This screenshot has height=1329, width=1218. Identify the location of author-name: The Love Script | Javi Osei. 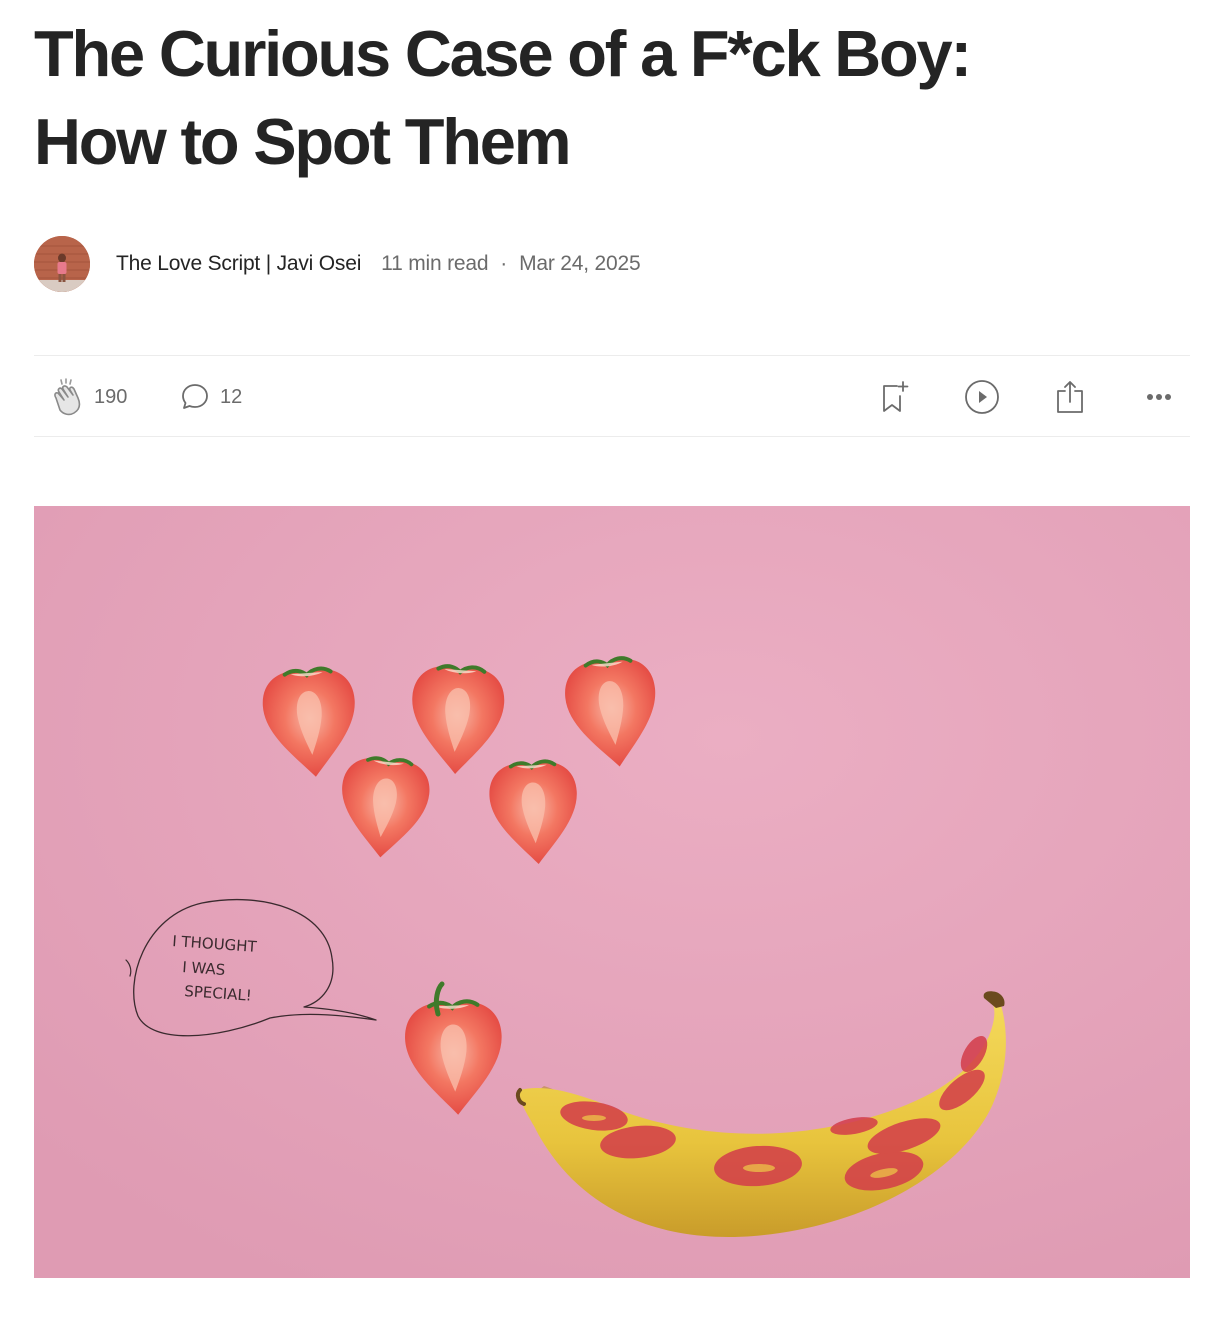
(238, 264).